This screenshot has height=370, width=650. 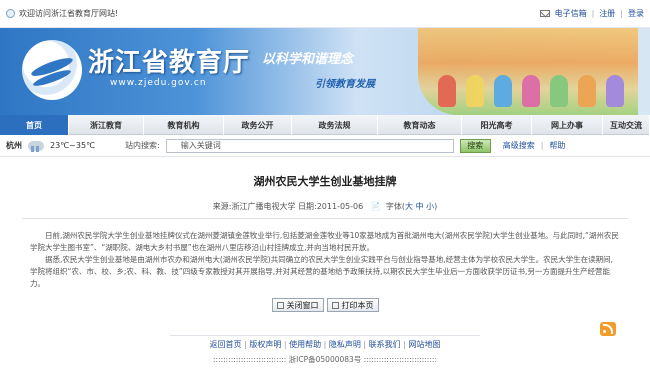 I want to click on search-label: 站内搜索:, so click(x=142, y=145).